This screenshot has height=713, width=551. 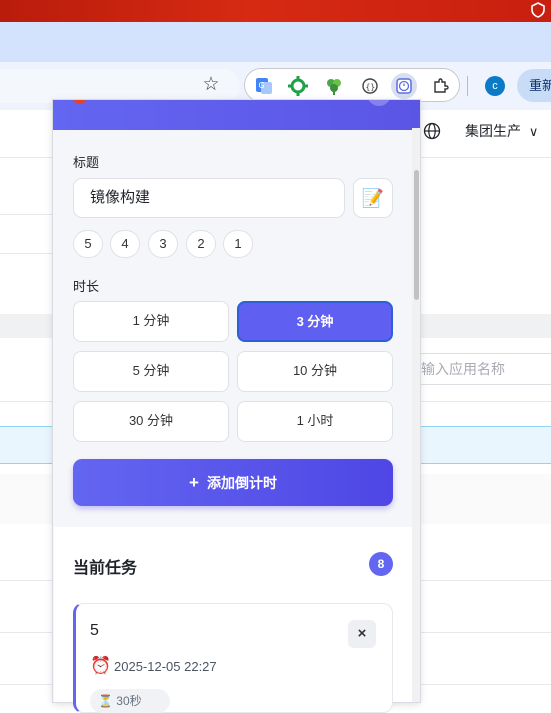 I want to click on remaining-time: 30秒, so click(x=129, y=701).